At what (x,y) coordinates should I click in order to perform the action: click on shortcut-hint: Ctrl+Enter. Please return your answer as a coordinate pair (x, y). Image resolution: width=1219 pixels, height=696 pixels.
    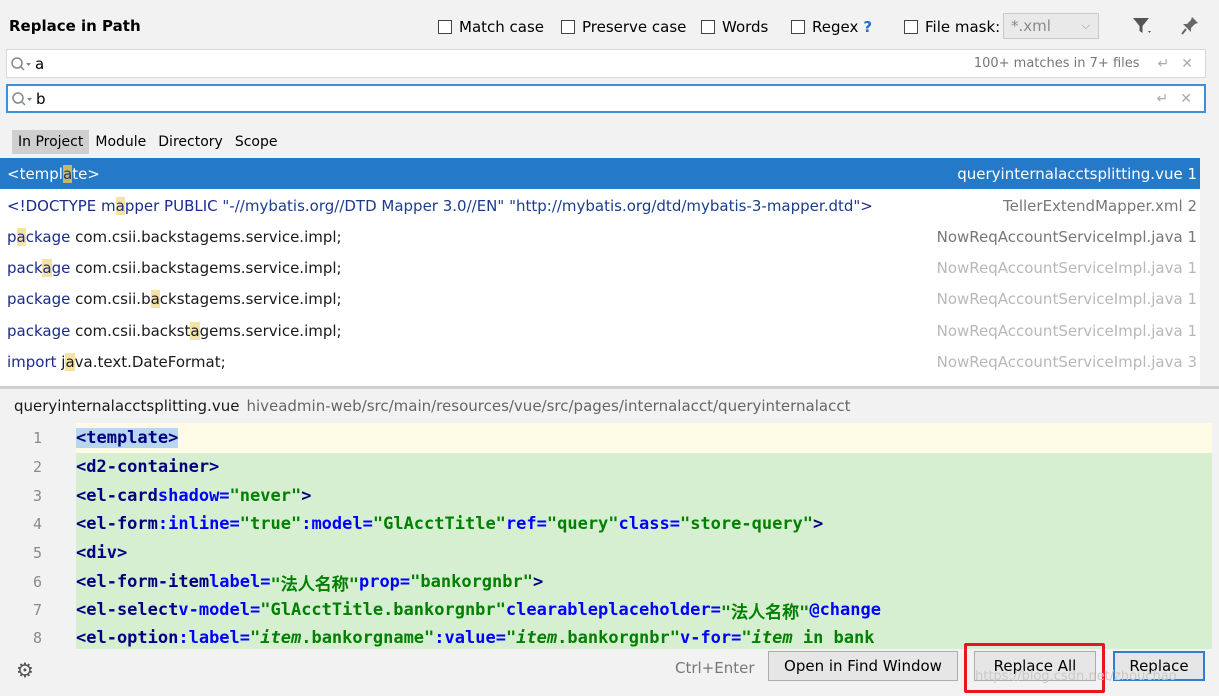
    Looking at the image, I should click on (715, 668).